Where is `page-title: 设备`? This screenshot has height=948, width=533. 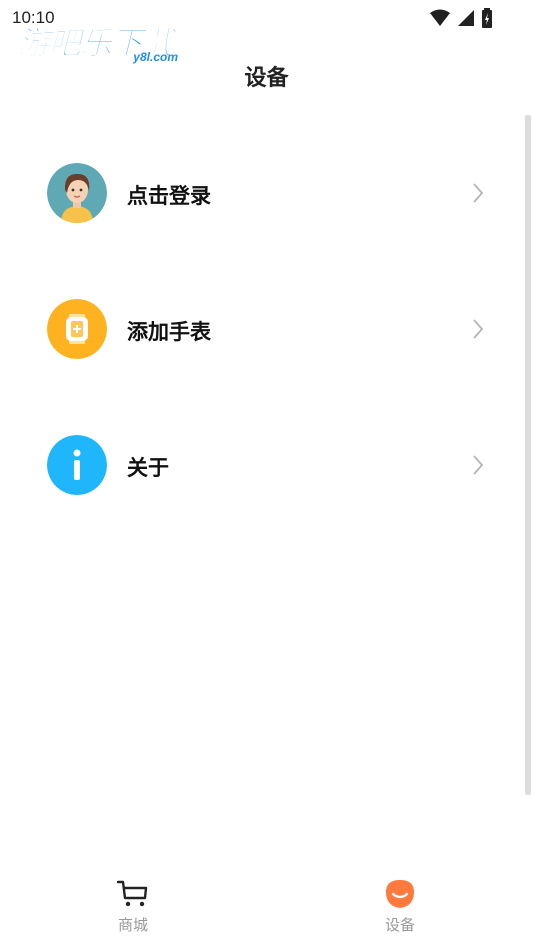
page-title: 设备 is located at coordinates (266, 78).